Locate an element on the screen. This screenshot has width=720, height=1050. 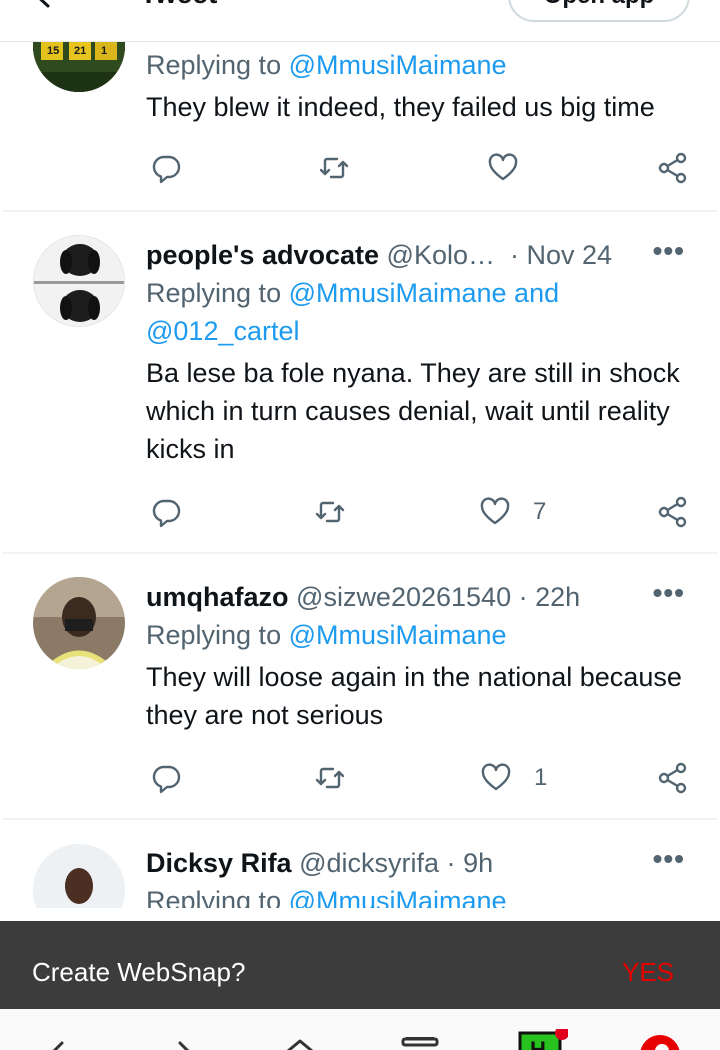
tweet-time: Nov 24 is located at coordinates (570, 255).